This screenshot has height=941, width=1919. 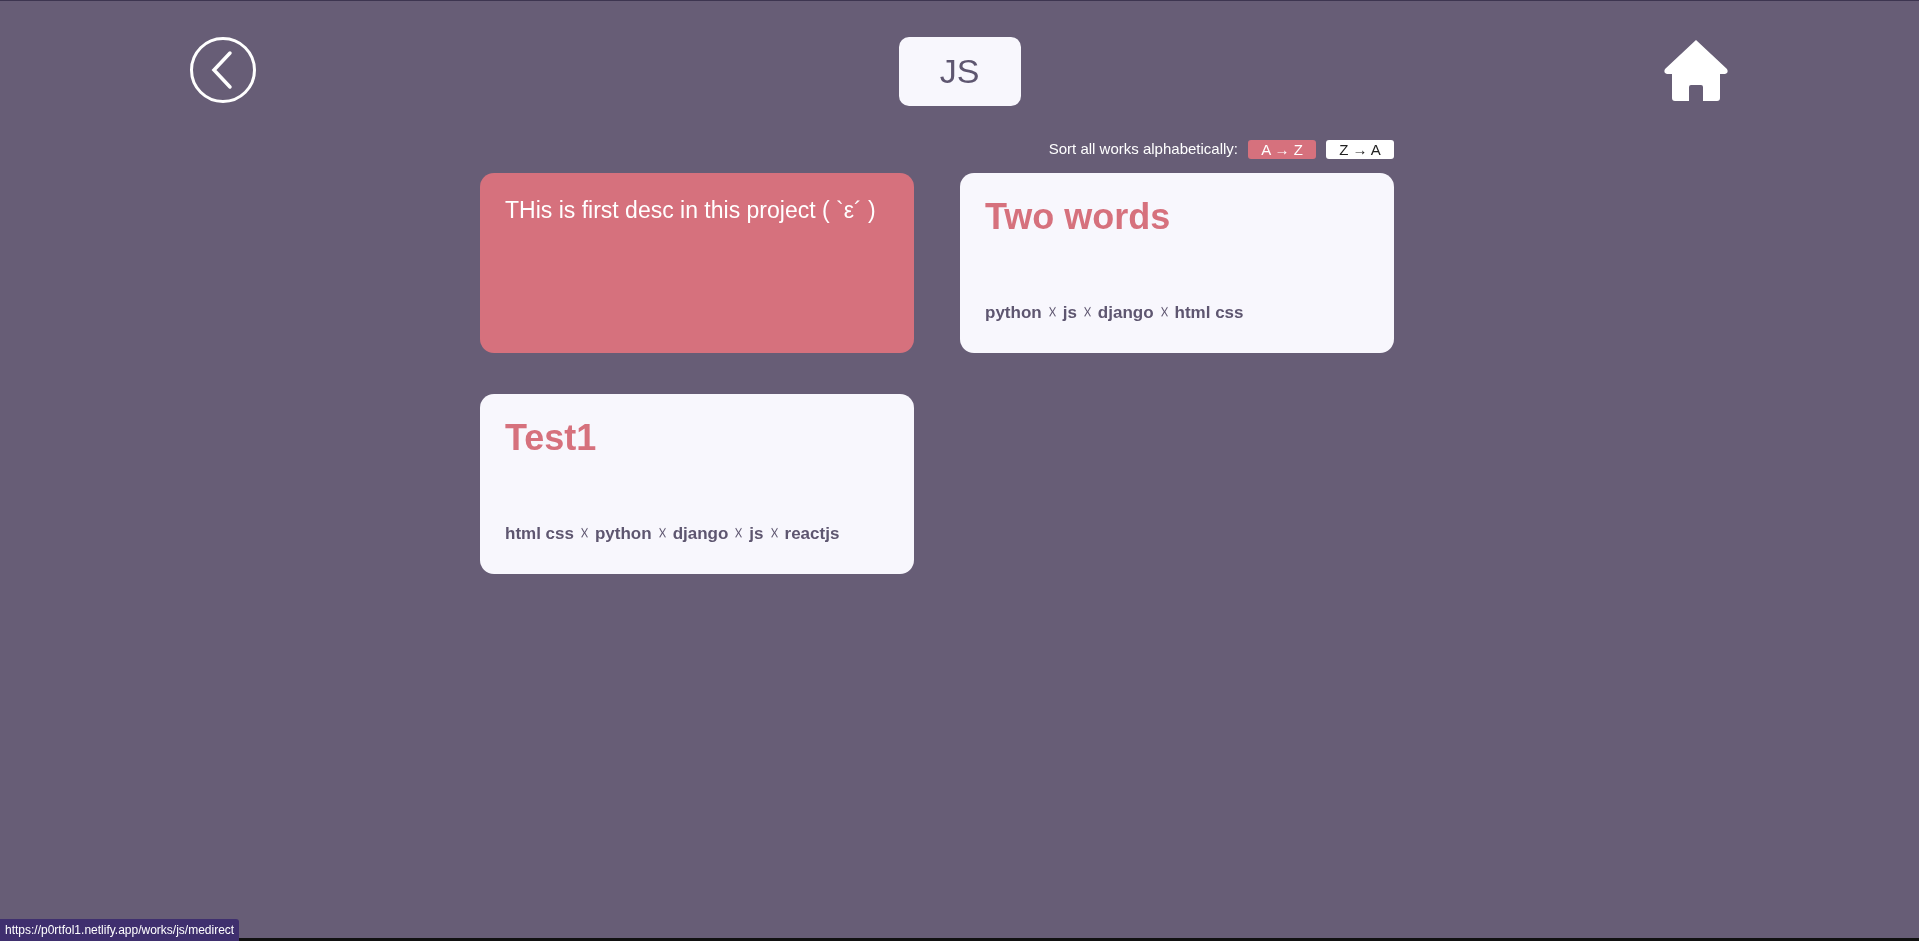 I want to click on status-url: https://p0rtfol1.netlify.app/works/js/medirect, so click(x=120, y=930).